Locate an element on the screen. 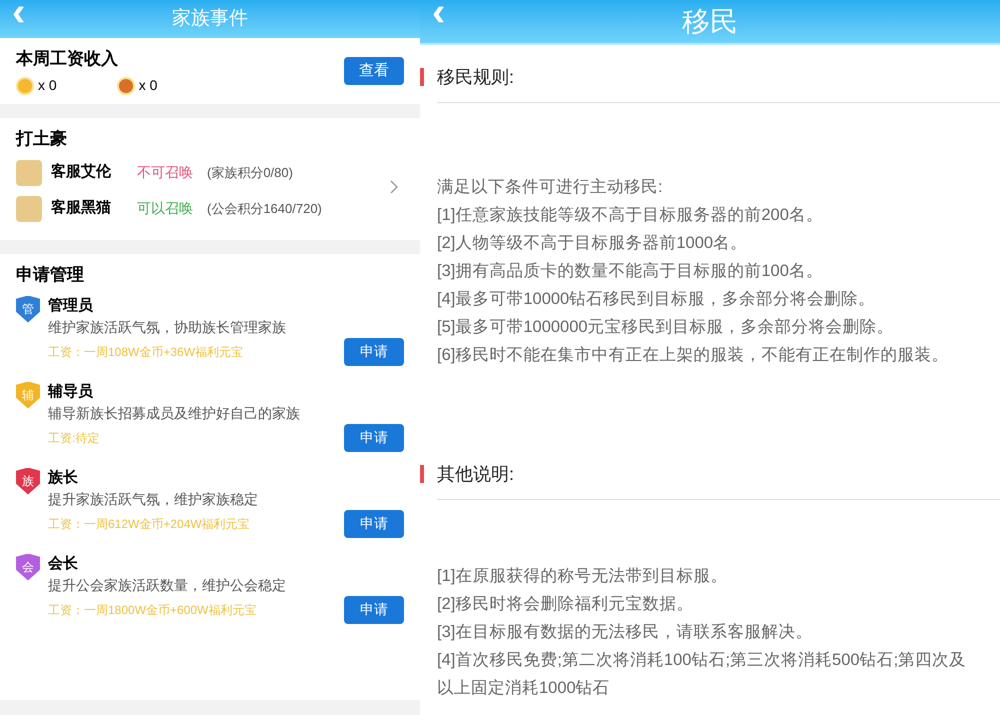 The width and height of the screenshot is (1000, 715). npc-name: 客服黑猫 is located at coordinates (81, 208).